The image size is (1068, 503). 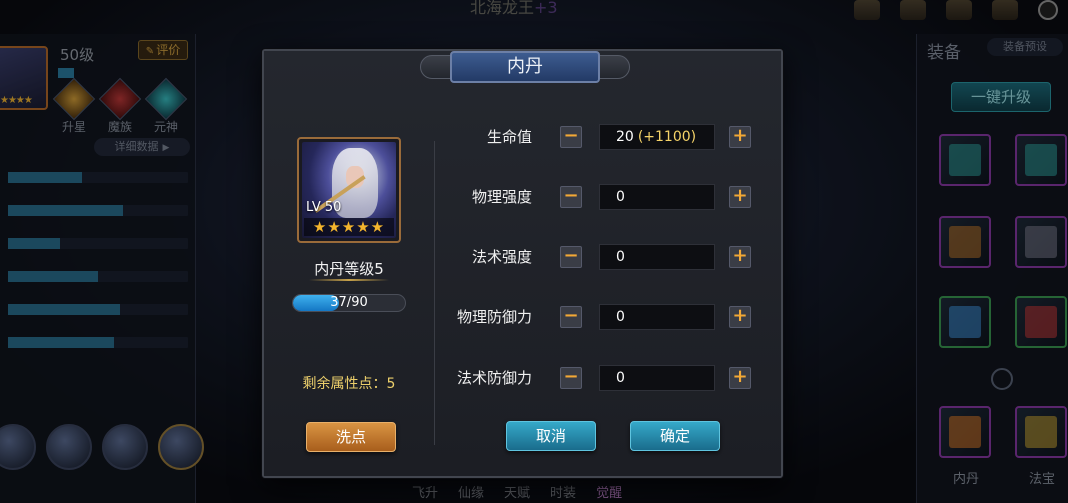 What do you see at coordinates (351, 437) in the screenshot?
I see `reset-points-button: 洗点` at bounding box center [351, 437].